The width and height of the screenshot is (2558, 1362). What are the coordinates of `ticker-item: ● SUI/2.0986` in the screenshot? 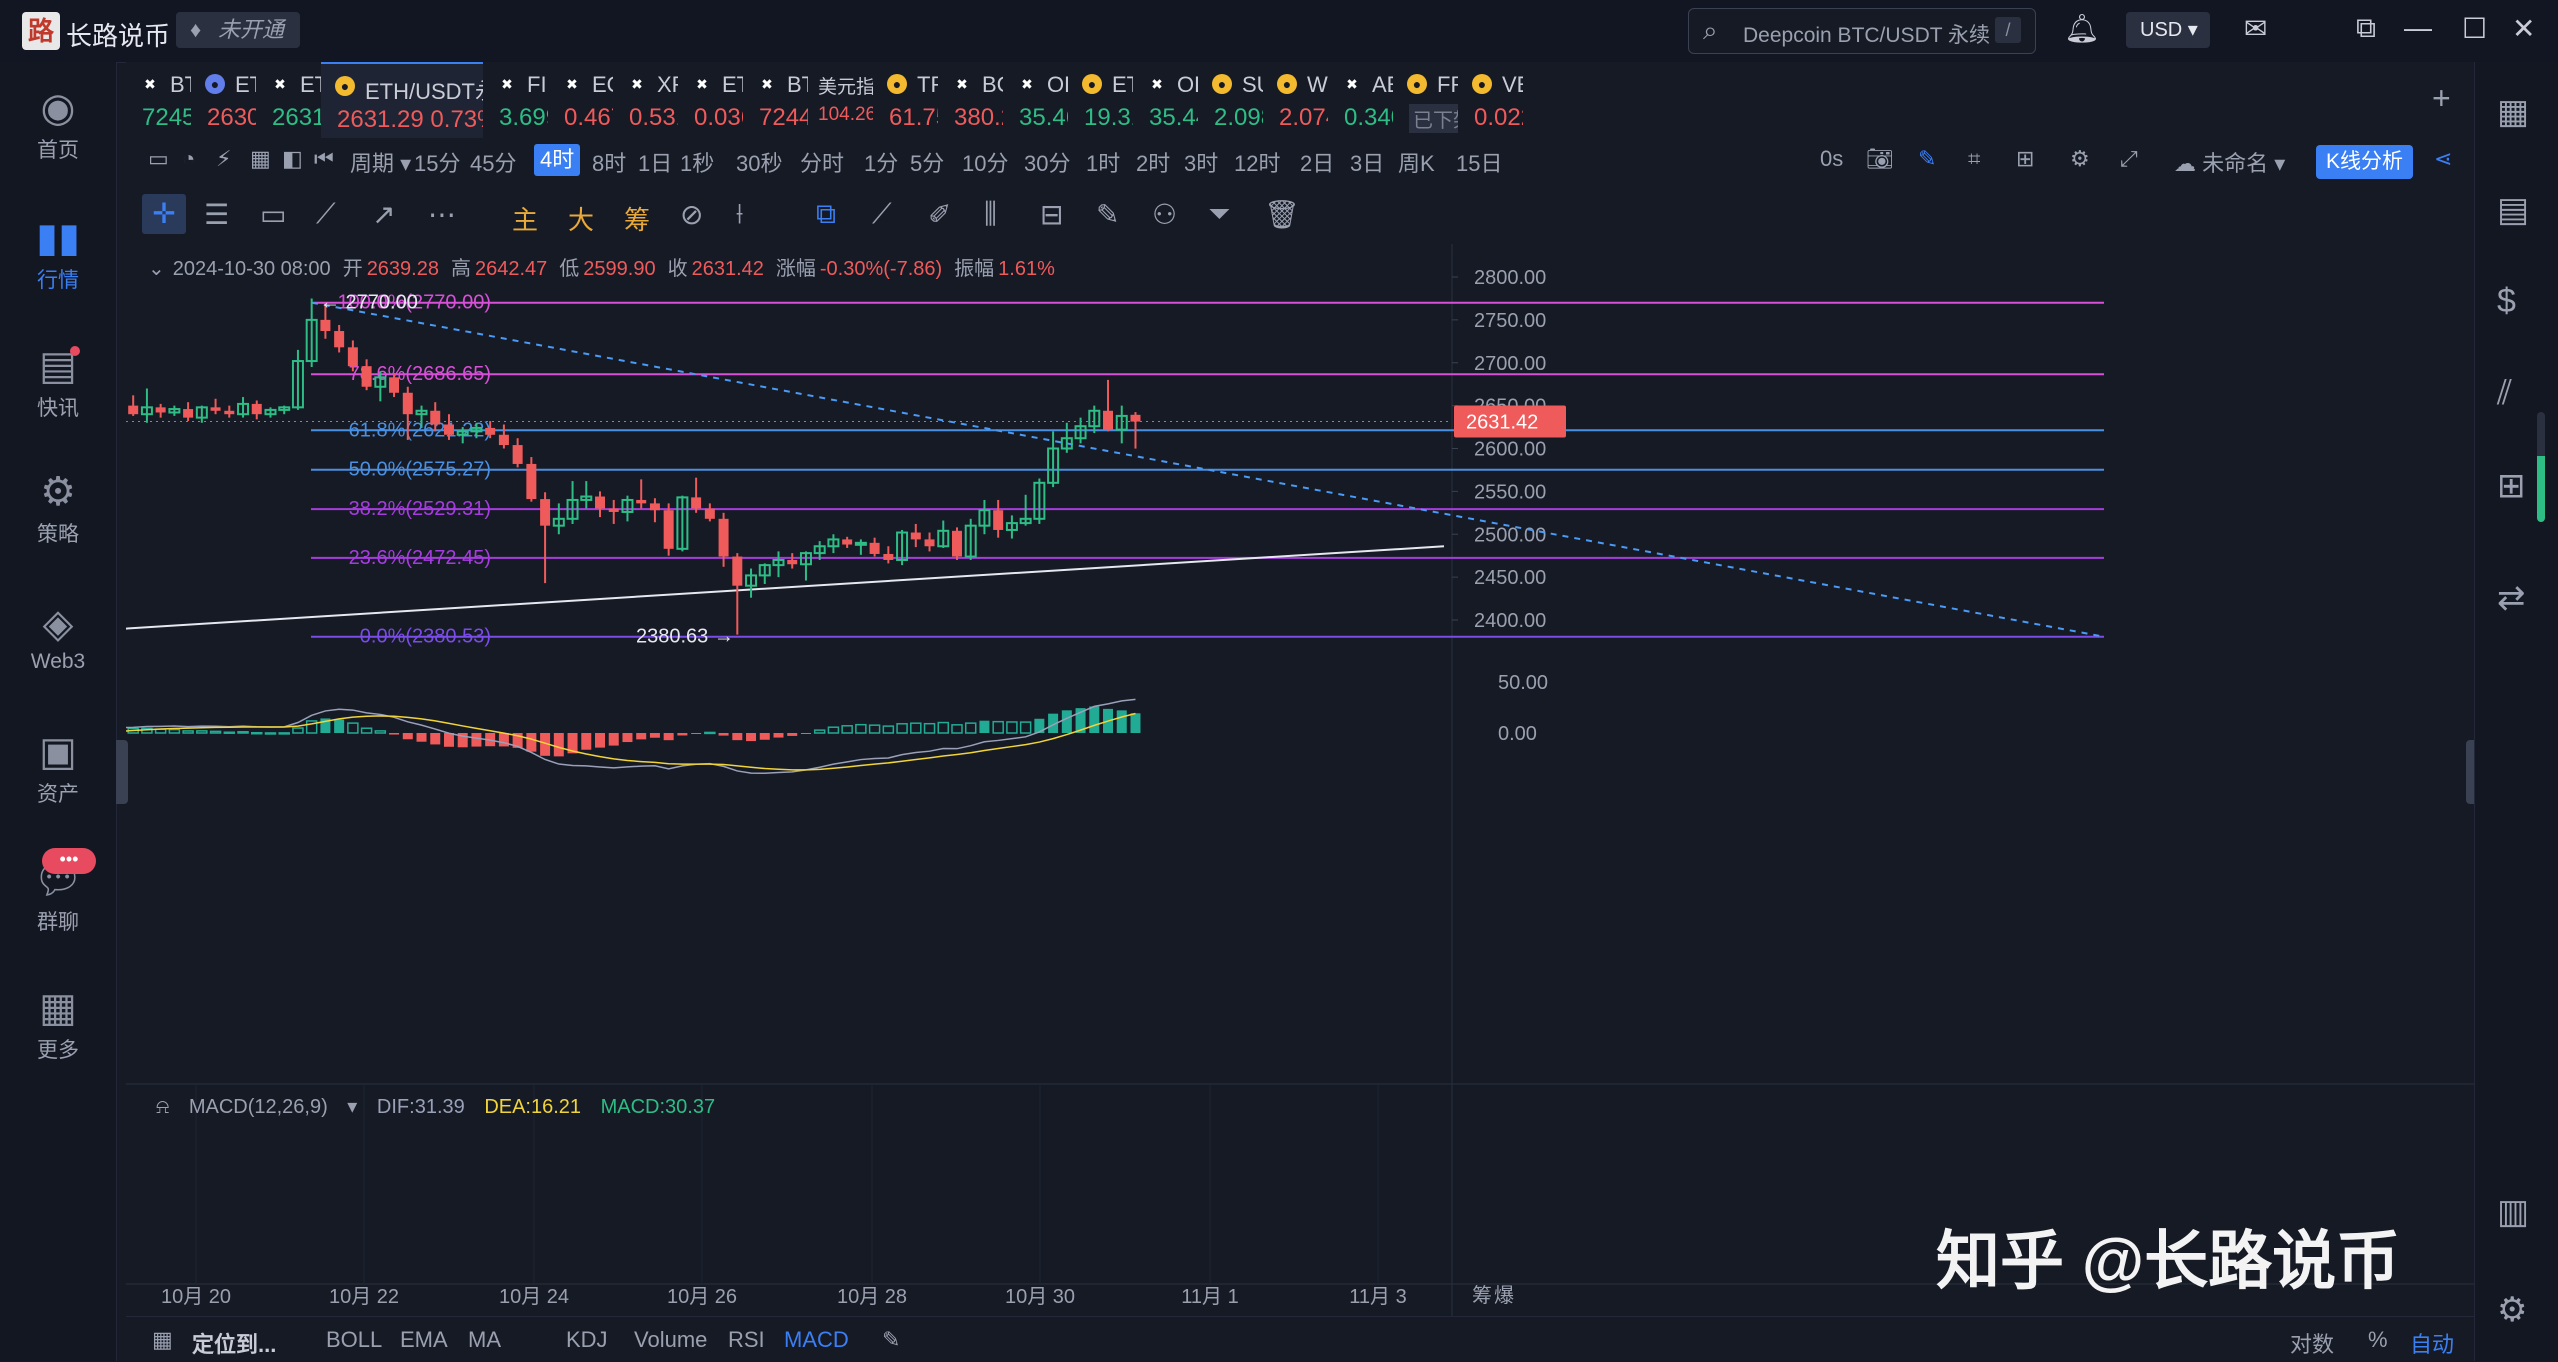 It's located at (1230, 100).